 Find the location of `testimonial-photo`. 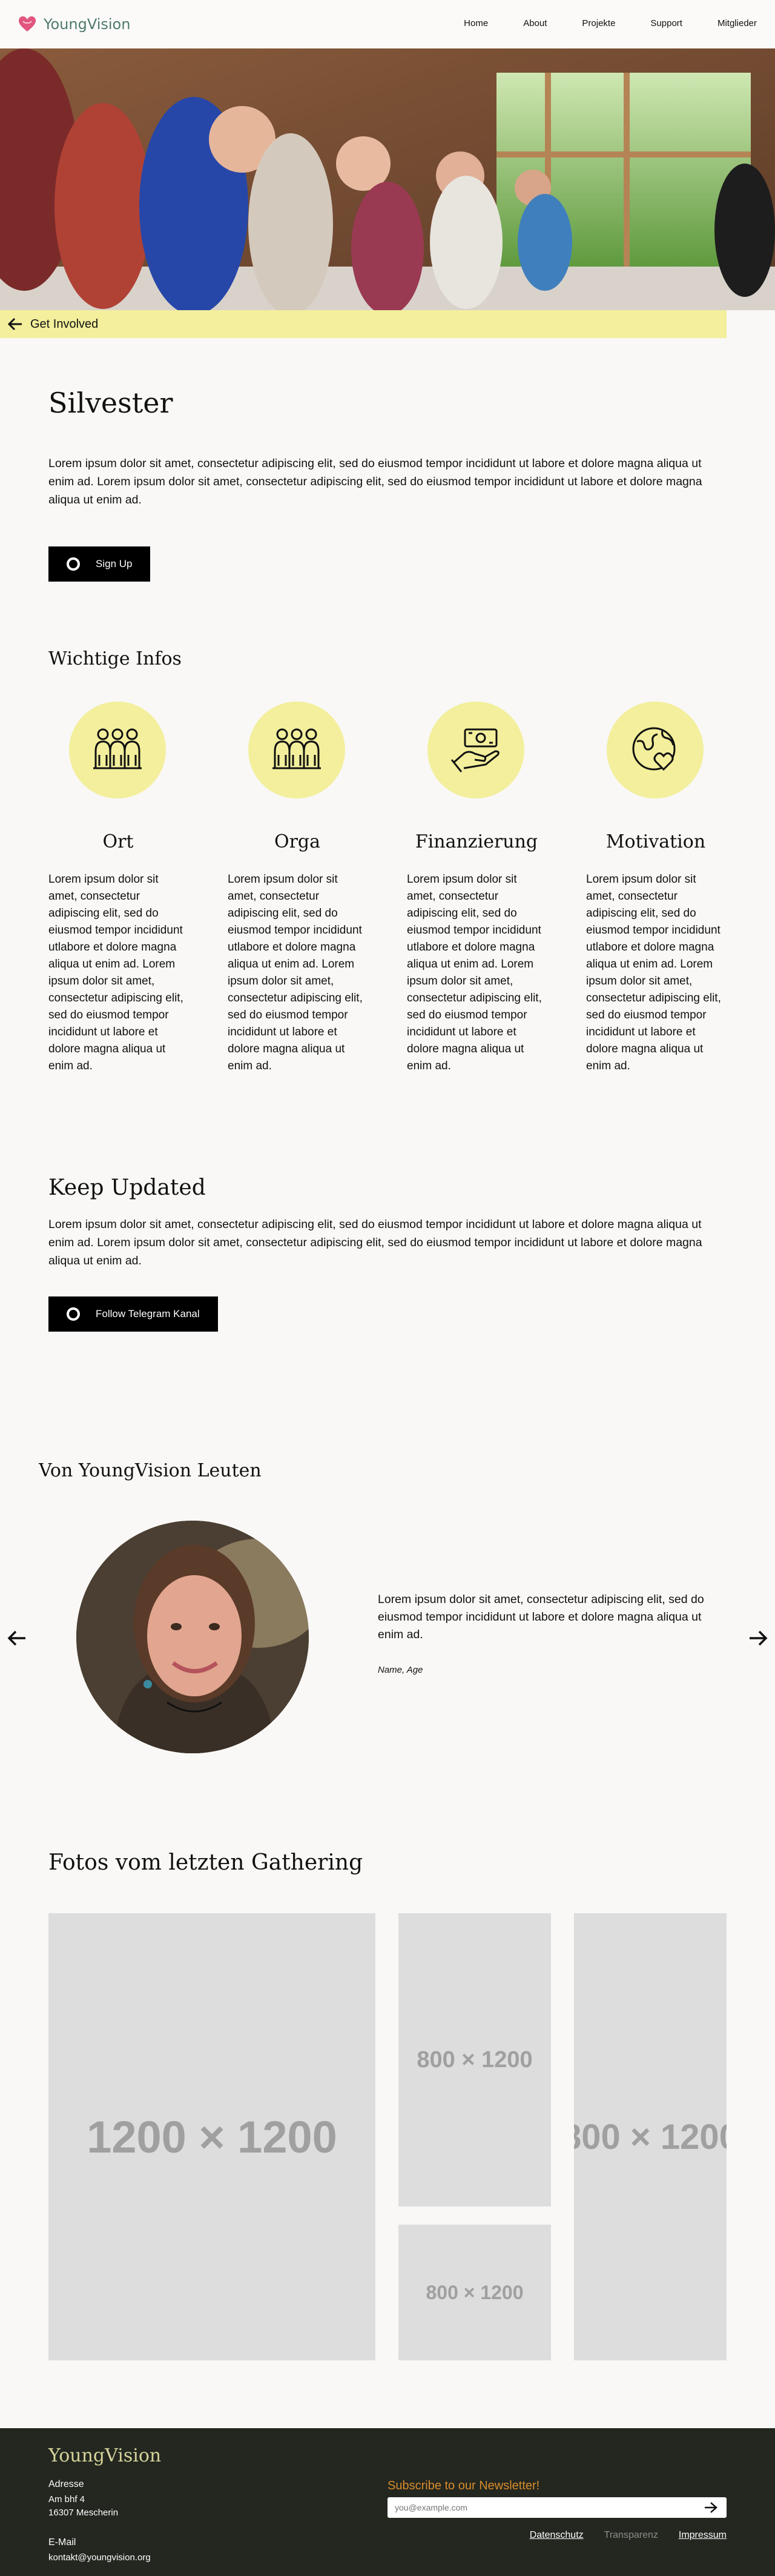

testimonial-photo is located at coordinates (192, 1637).